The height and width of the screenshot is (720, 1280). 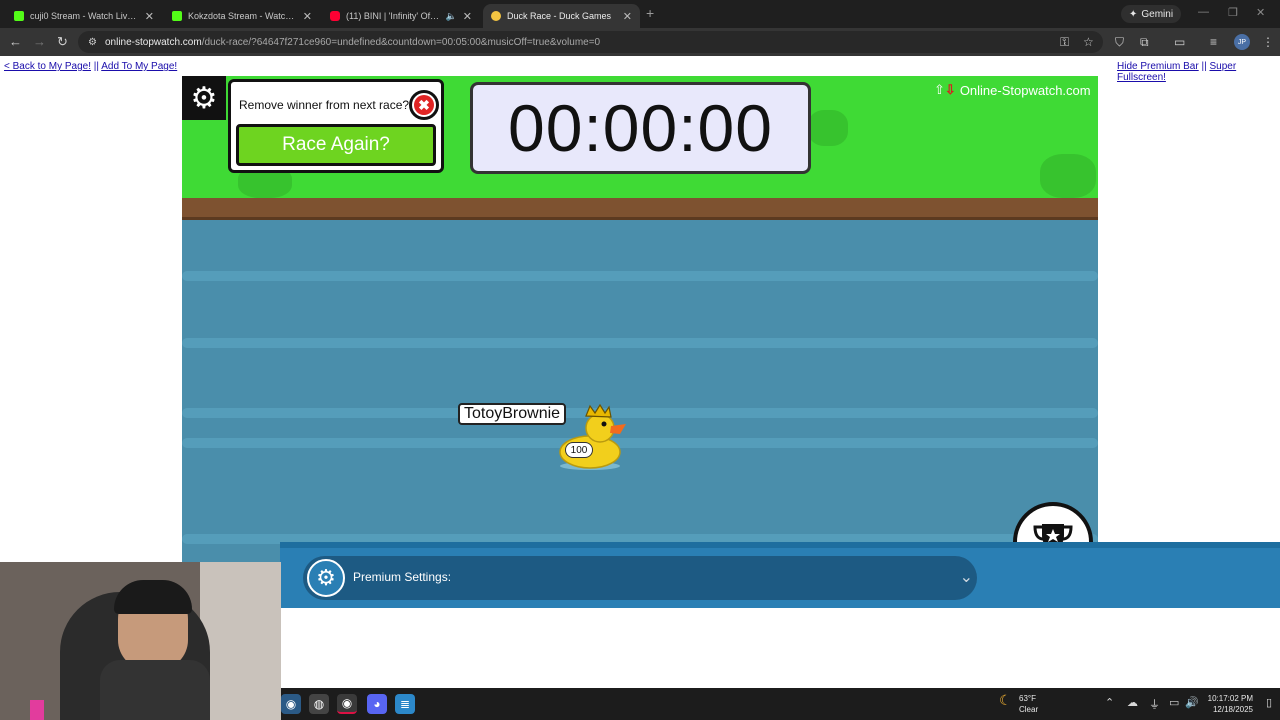 What do you see at coordinates (204, 98) in the screenshot?
I see `game-settings-gear-icon: ⚙` at bounding box center [204, 98].